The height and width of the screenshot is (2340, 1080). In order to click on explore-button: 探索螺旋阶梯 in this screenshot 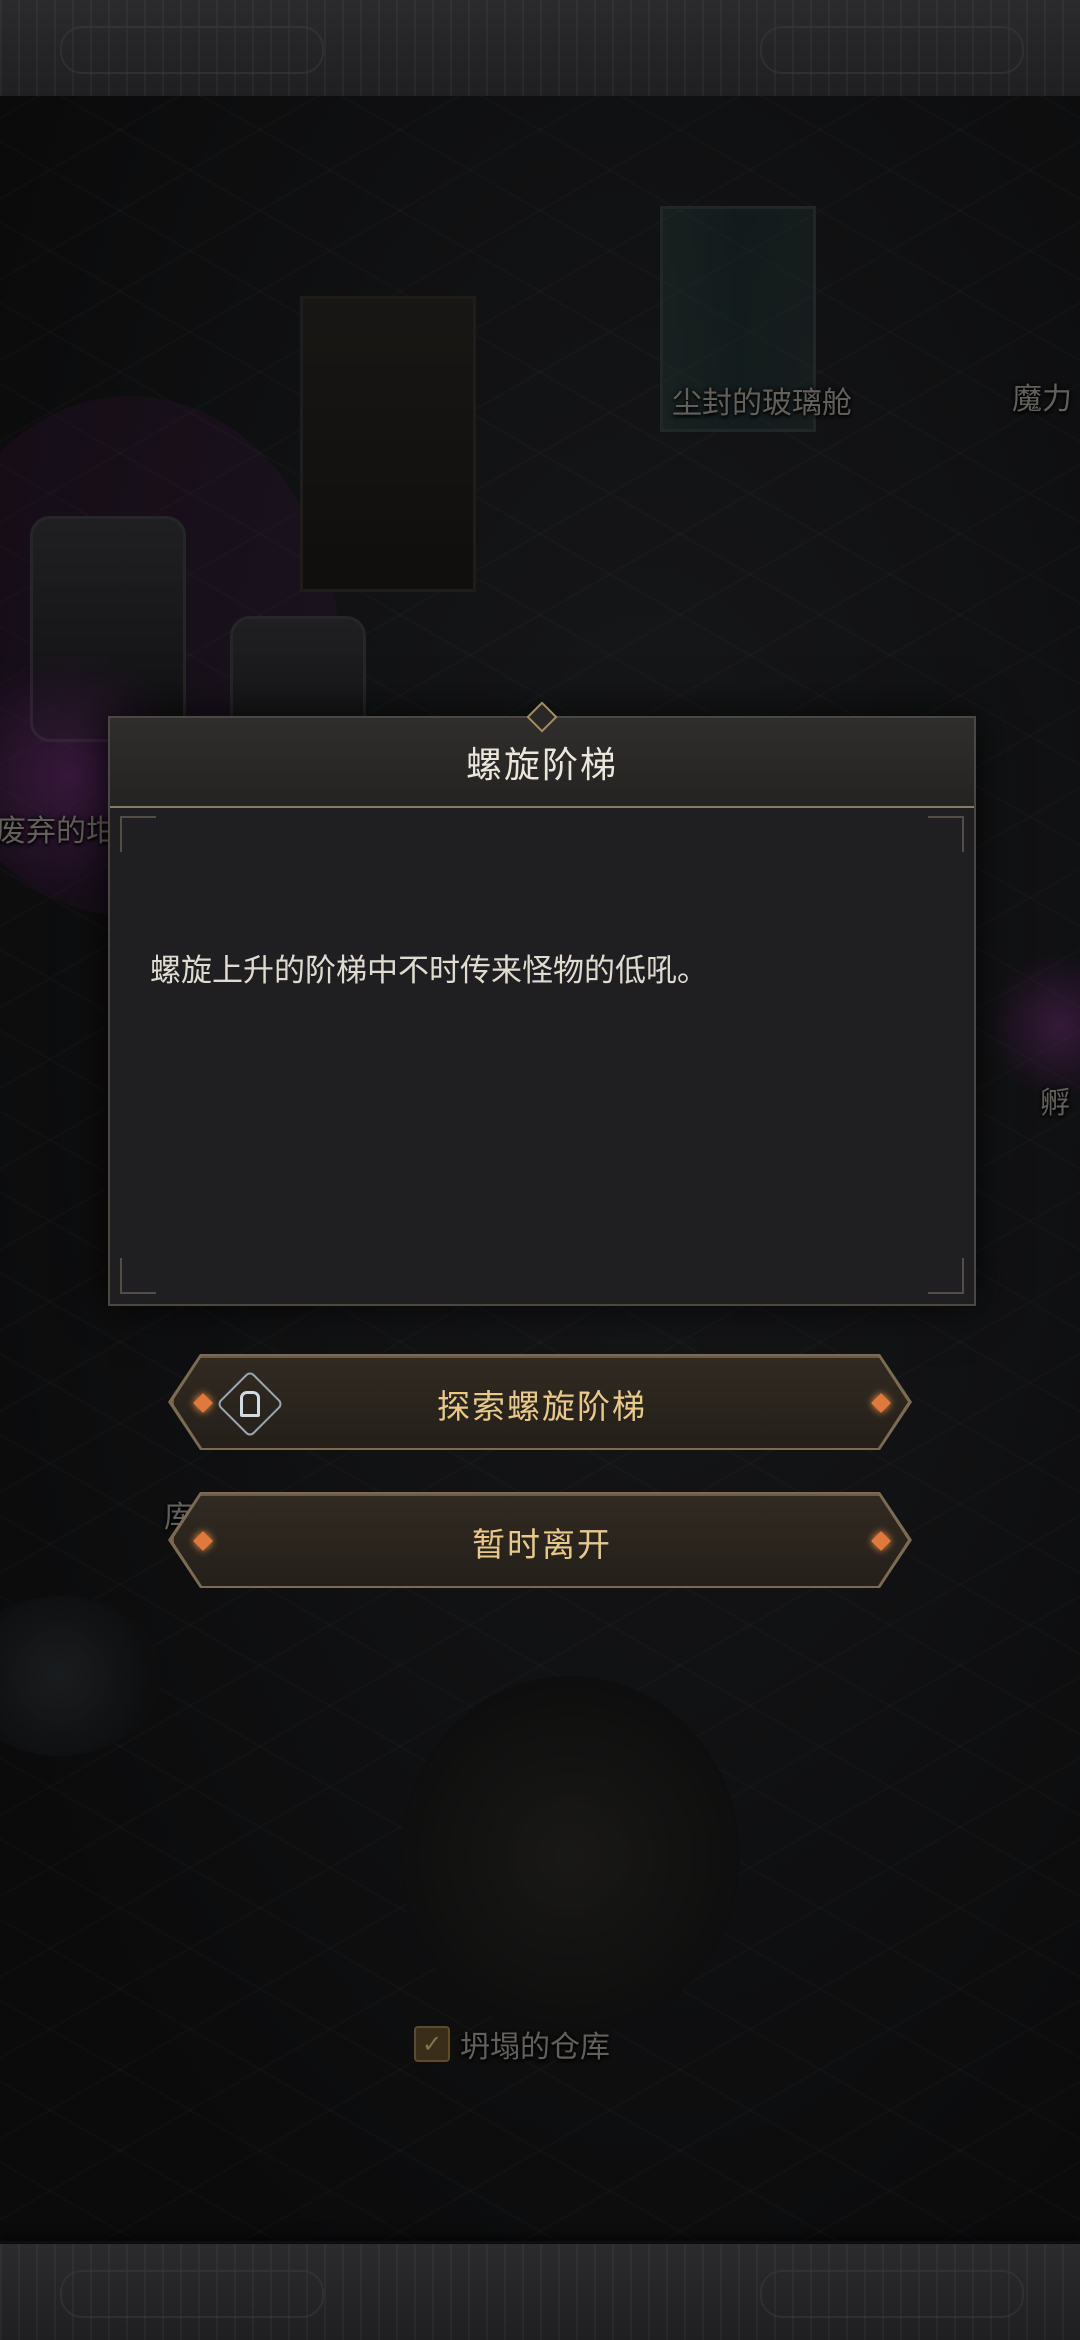, I will do `click(540, 1402)`.